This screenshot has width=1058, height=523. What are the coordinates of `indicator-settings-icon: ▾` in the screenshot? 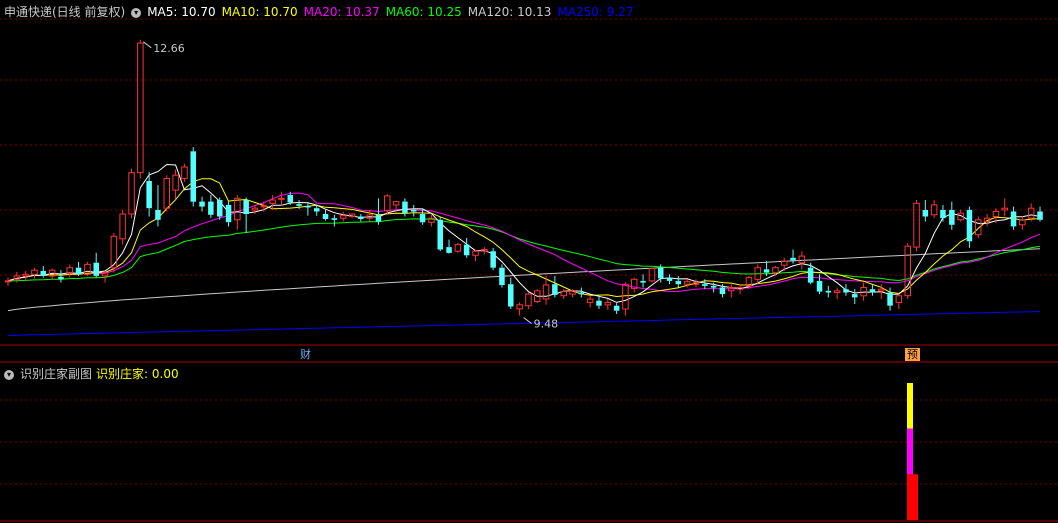 It's located at (136, 12).